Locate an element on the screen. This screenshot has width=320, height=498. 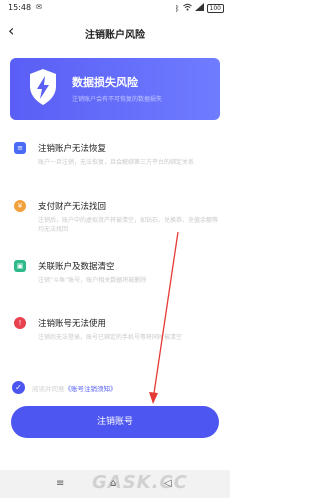
document-icon: ≡ is located at coordinates (20, 148).